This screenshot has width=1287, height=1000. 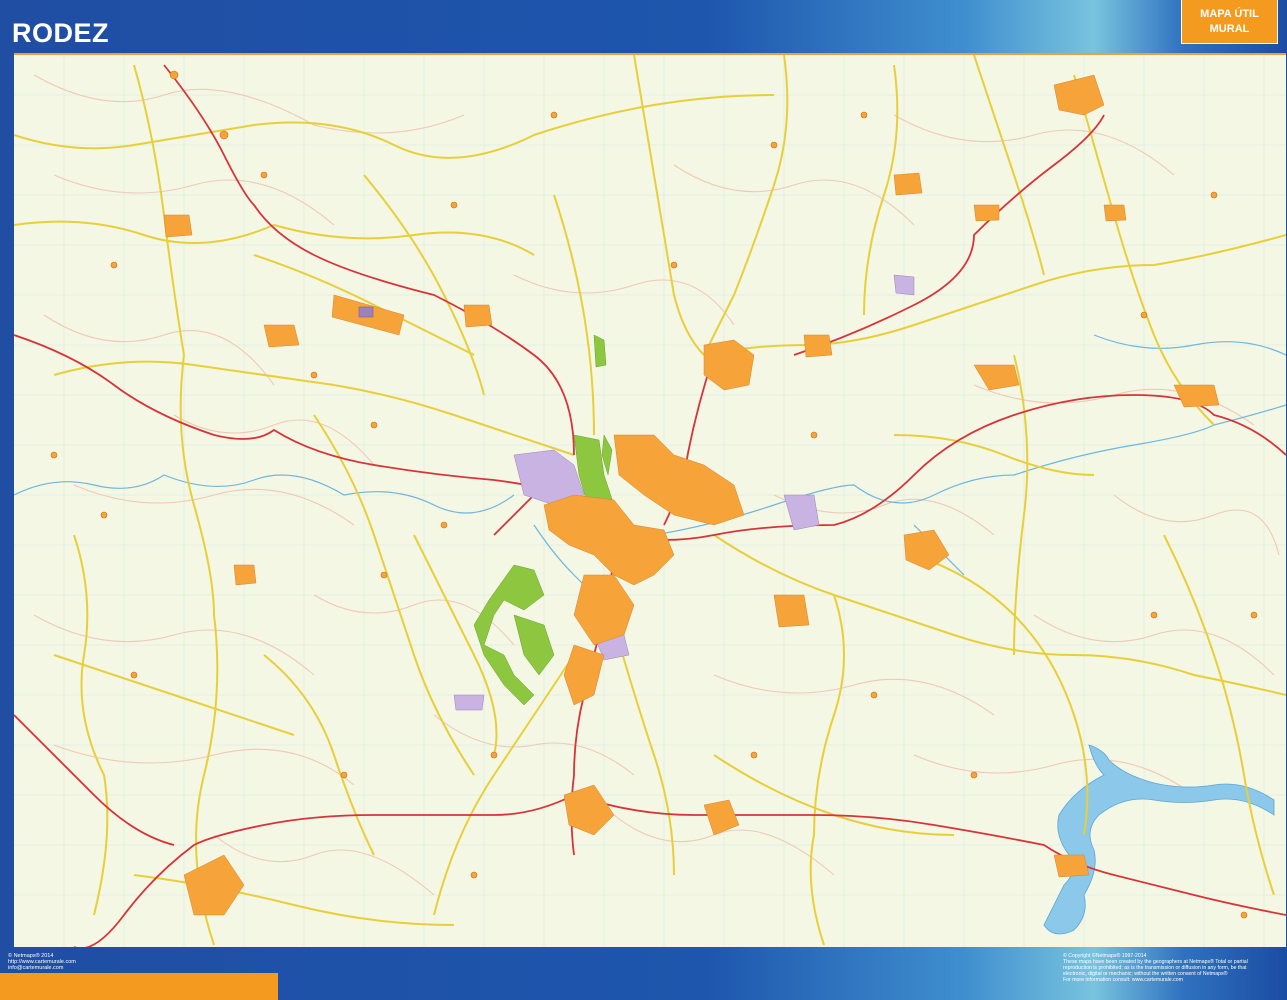 What do you see at coordinates (1229, 22) in the screenshot?
I see `mapa-util-badge: MAPA ÚTIL MURAL` at bounding box center [1229, 22].